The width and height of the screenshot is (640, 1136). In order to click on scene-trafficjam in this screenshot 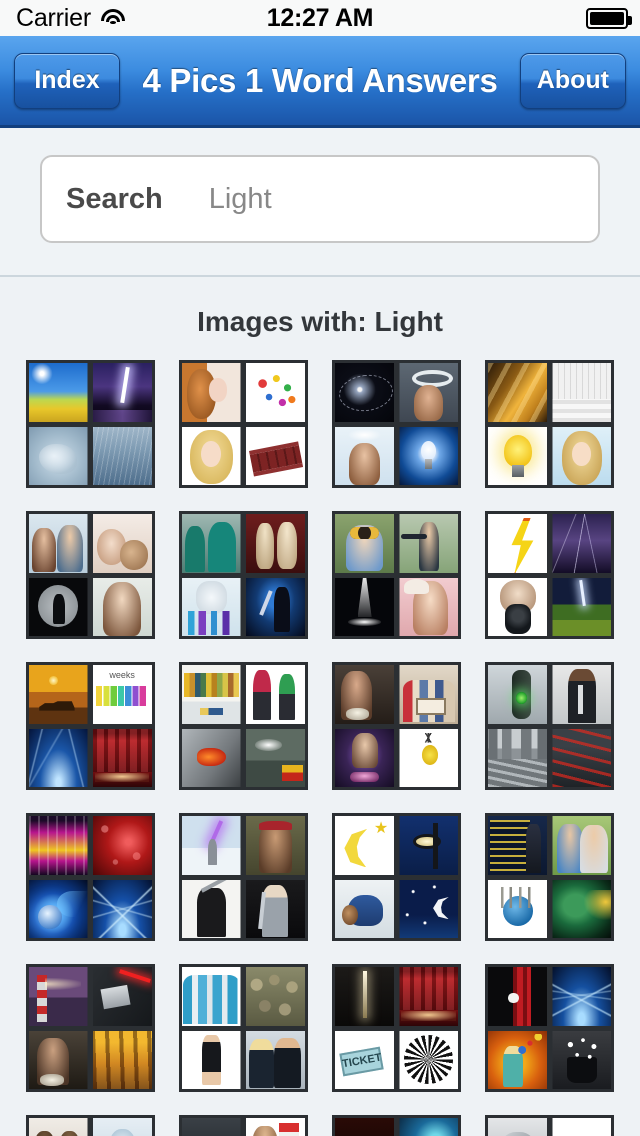, I will do `click(582, 757)`.